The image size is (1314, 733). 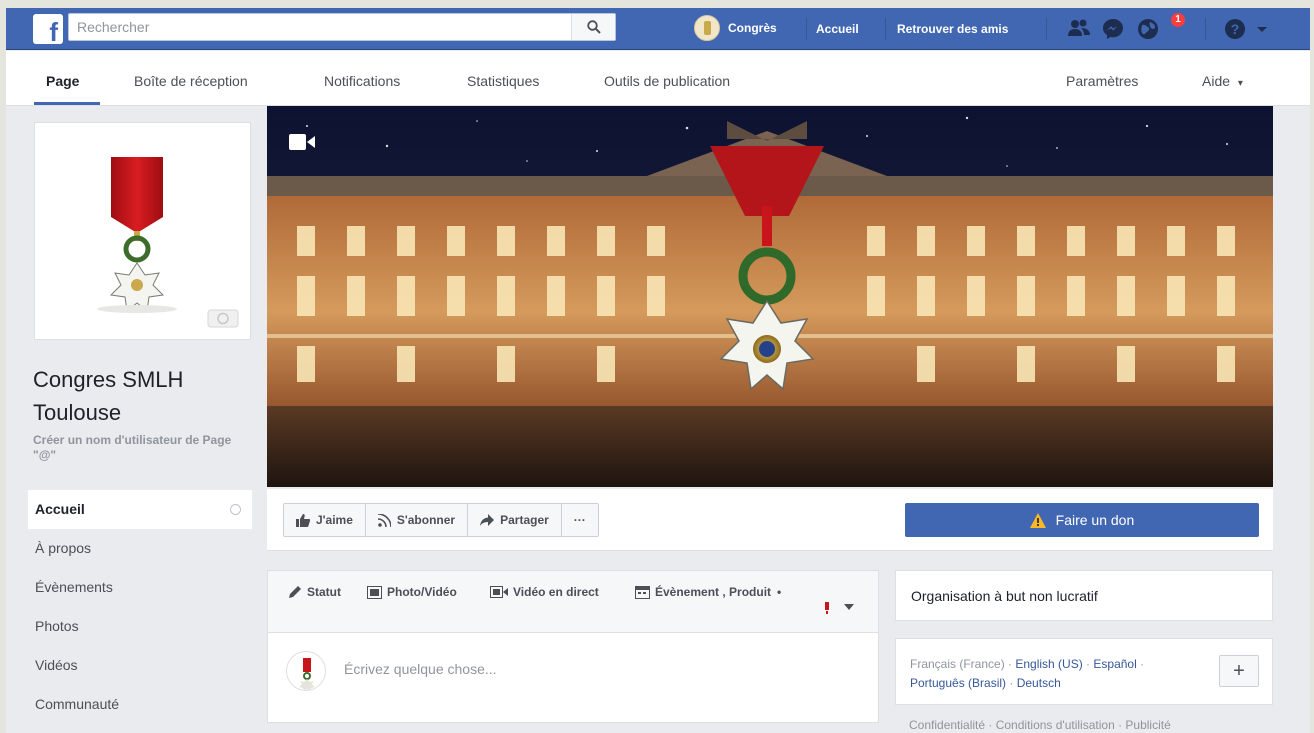 What do you see at coordinates (422, 592) in the screenshot?
I see `composer-tab-label: Photo/Vidéo` at bounding box center [422, 592].